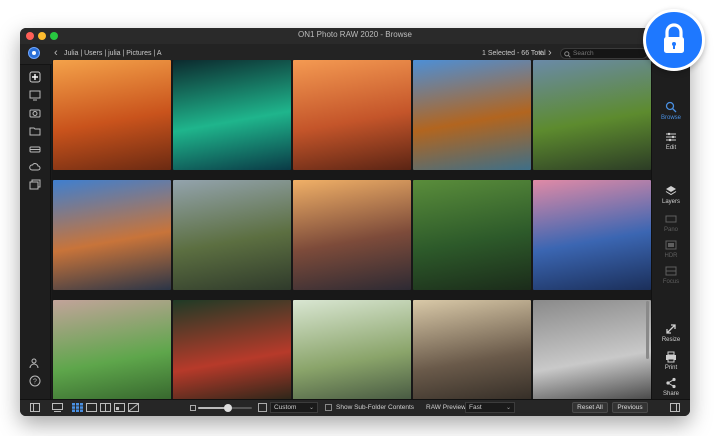 Image resolution: width=728 pixels, height=436 pixels. I want to click on module-label: Layers, so click(670, 202).